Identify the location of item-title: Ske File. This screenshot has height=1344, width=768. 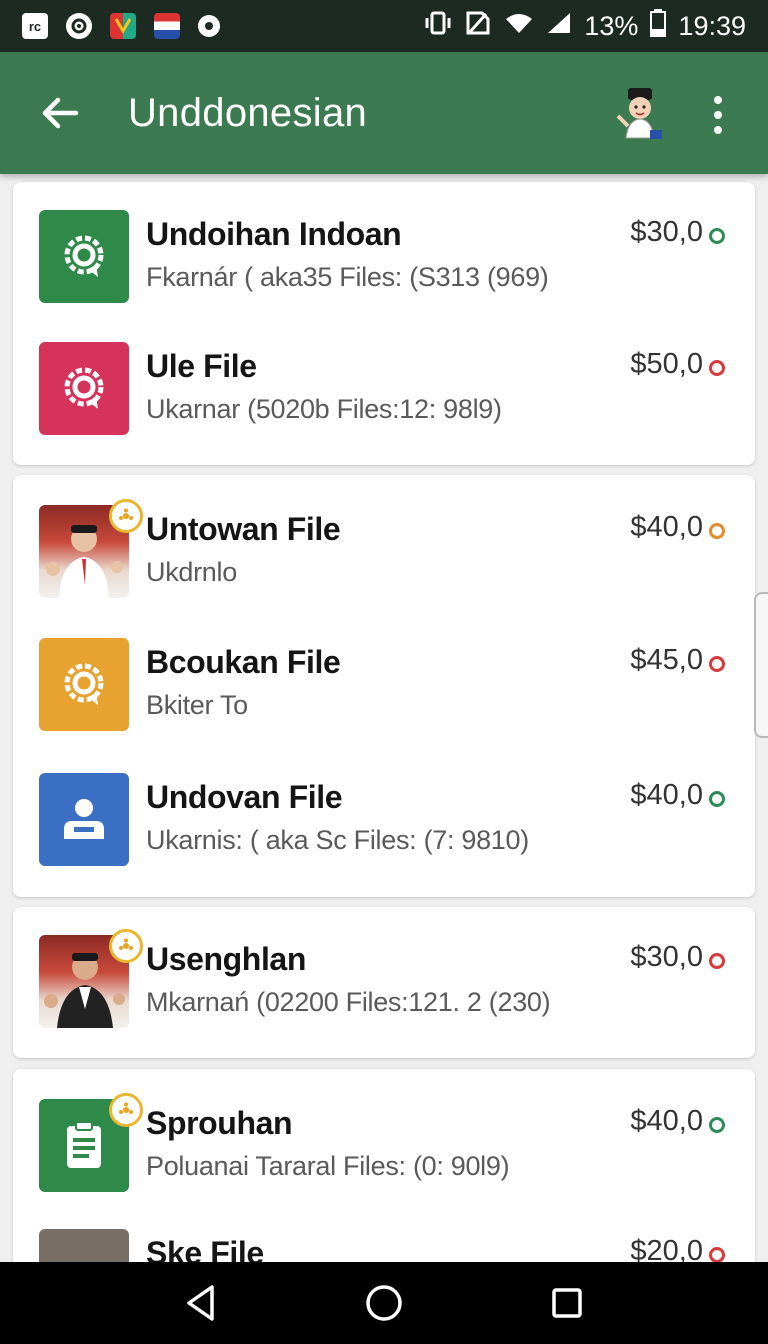
(205, 1248).